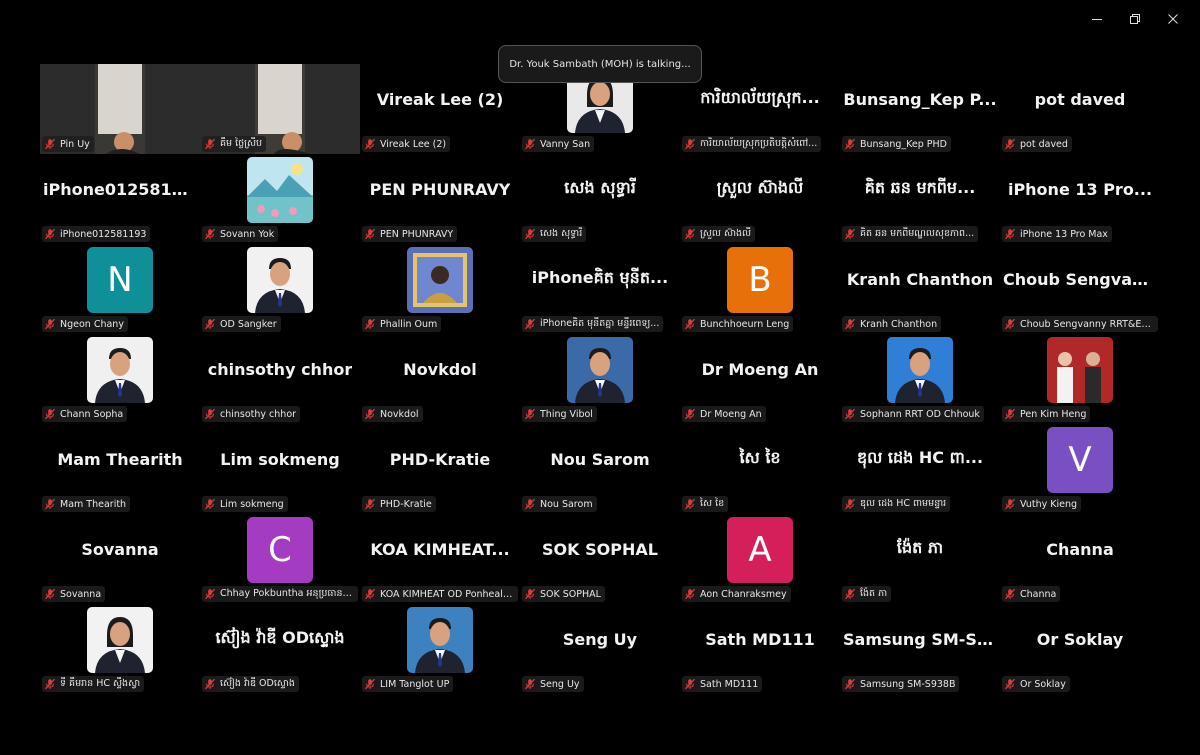 The image size is (1200, 755). I want to click on participant-tile: B Bunchhoeurn Leng, so click(760, 289).